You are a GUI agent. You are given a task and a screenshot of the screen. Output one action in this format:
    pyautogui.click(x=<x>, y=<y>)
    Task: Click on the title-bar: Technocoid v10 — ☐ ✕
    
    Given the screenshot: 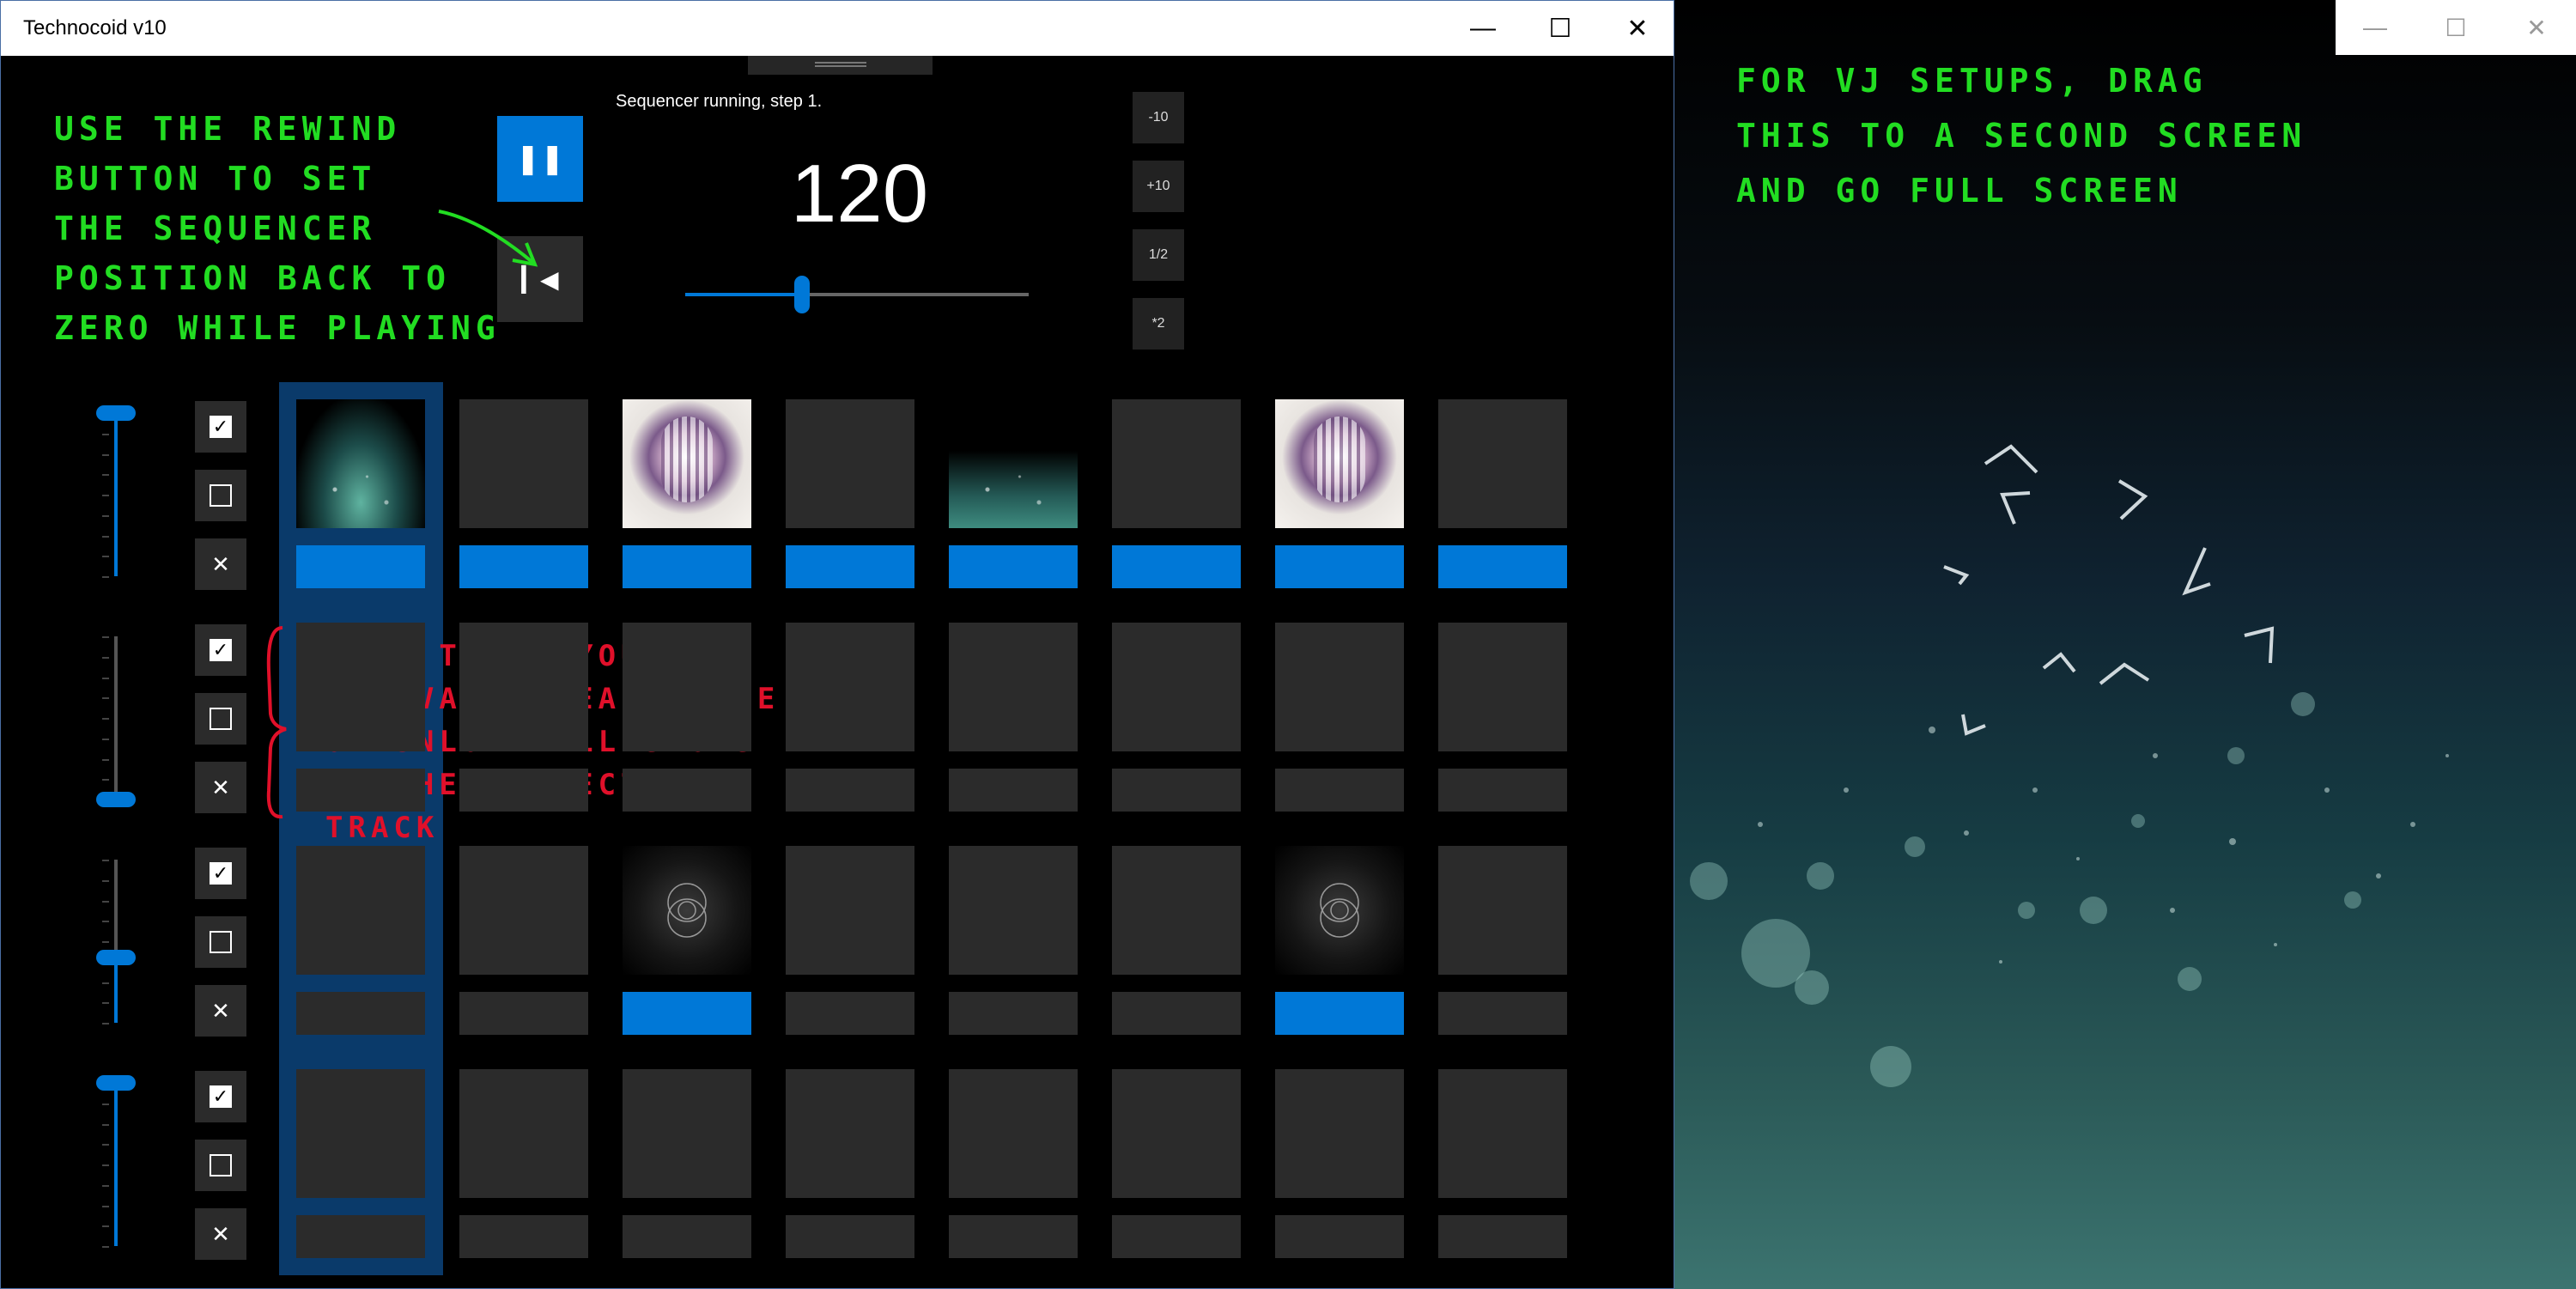 What is the action you would take?
    pyautogui.click(x=837, y=28)
    